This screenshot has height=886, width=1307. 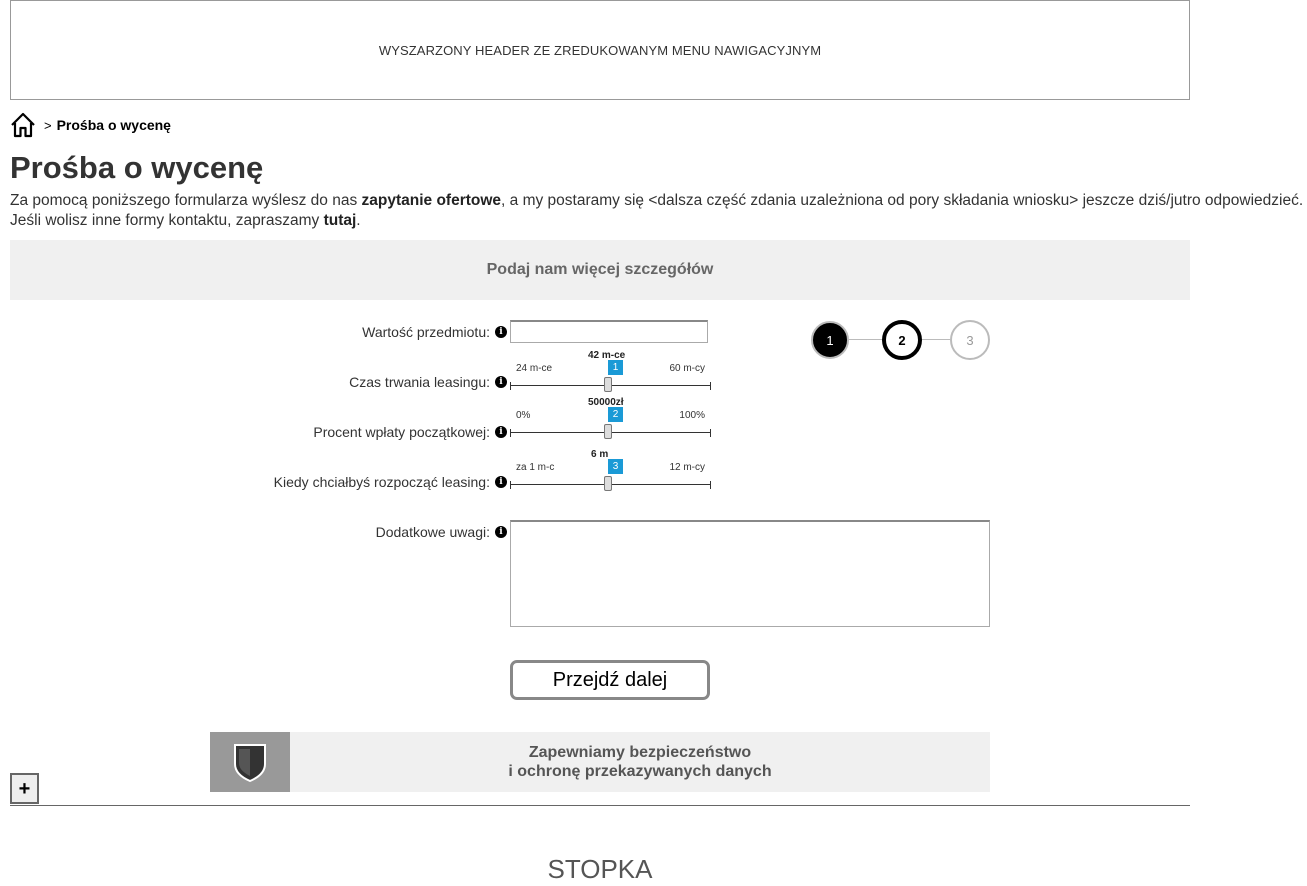 What do you see at coordinates (358, 220) in the screenshot?
I see `intro-text-part: .` at bounding box center [358, 220].